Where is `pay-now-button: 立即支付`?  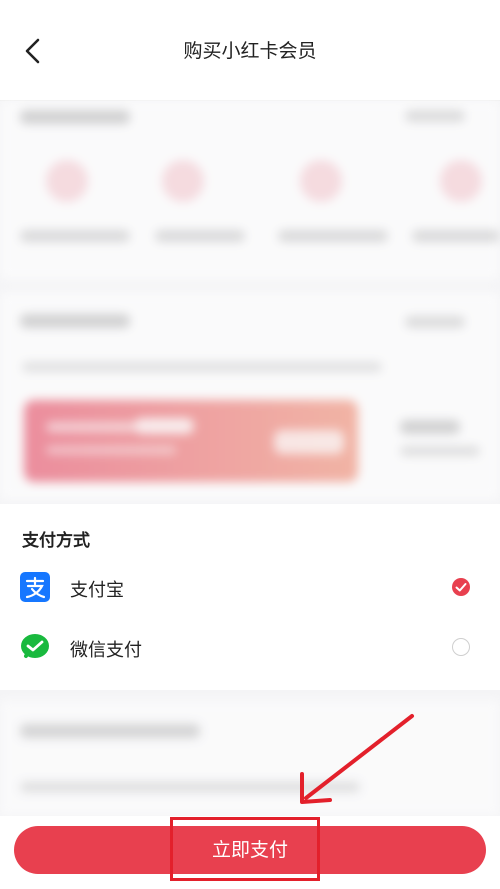
pay-now-button: 立即支付 is located at coordinates (250, 850).